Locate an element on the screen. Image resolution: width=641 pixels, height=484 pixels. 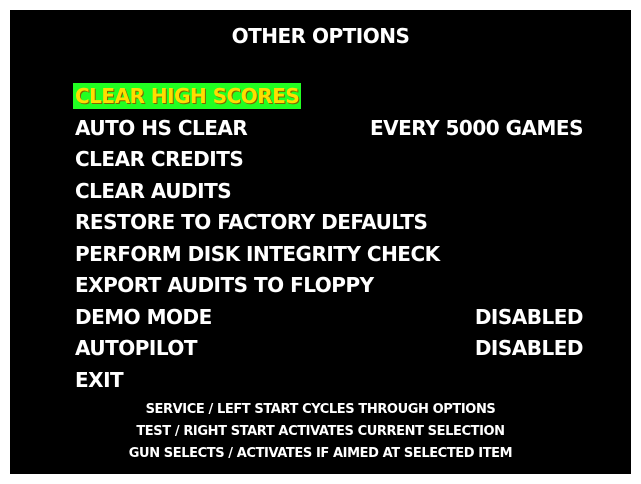
menu-item-label: RESTORE TO FACTORY DEFAULTS is located at coordinates (251, 222).